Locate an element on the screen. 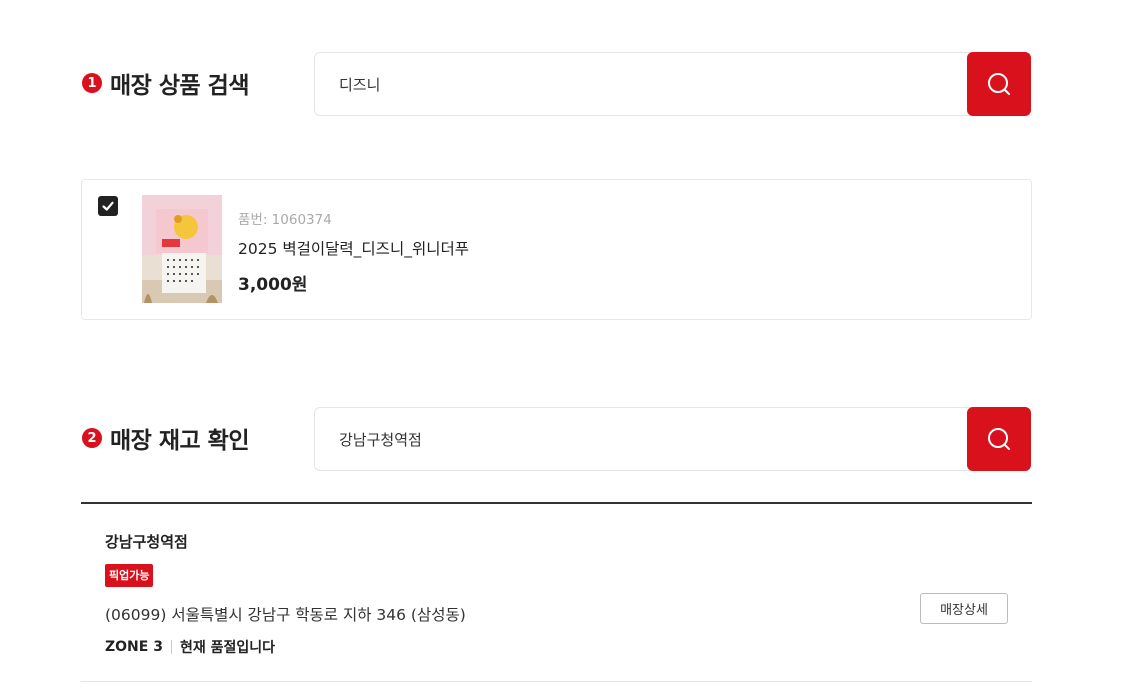 This screenshot has height=693, width=1128. store-zone: ZONE 3 is located at coordinates (134, 647).